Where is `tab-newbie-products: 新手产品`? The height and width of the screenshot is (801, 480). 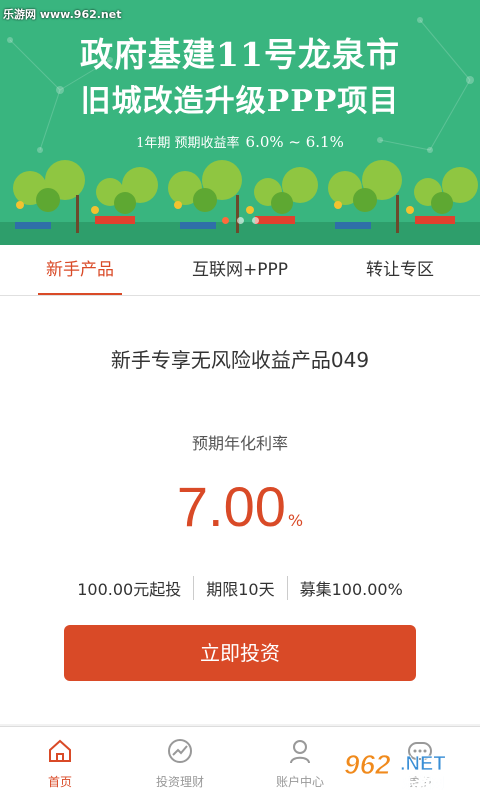 tab-newbie-products: 新手产品 is located at coordinates (80, 270).